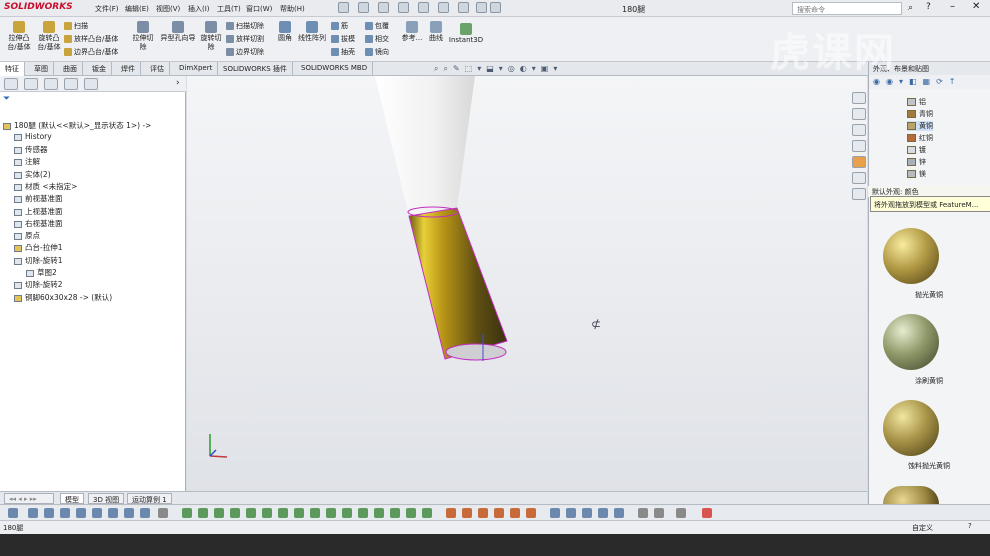  Describe the element at coordinates (41, 272) in the screenshot. I see `tree-item-sketch2: 草图2` at that location.